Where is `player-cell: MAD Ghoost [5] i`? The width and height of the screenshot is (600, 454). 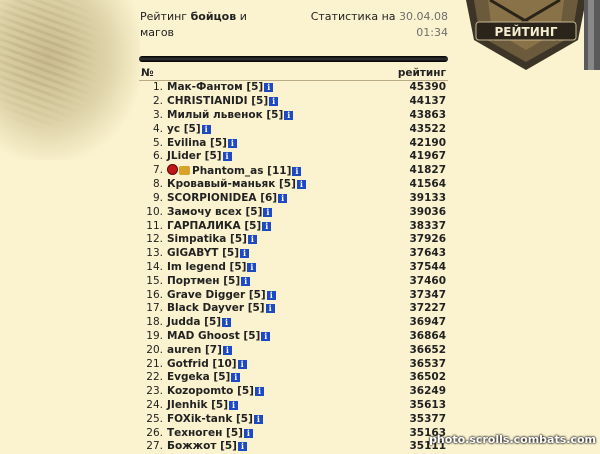
player-cell: MAD Ghoost [5] i is located at coordinates (268, 337).